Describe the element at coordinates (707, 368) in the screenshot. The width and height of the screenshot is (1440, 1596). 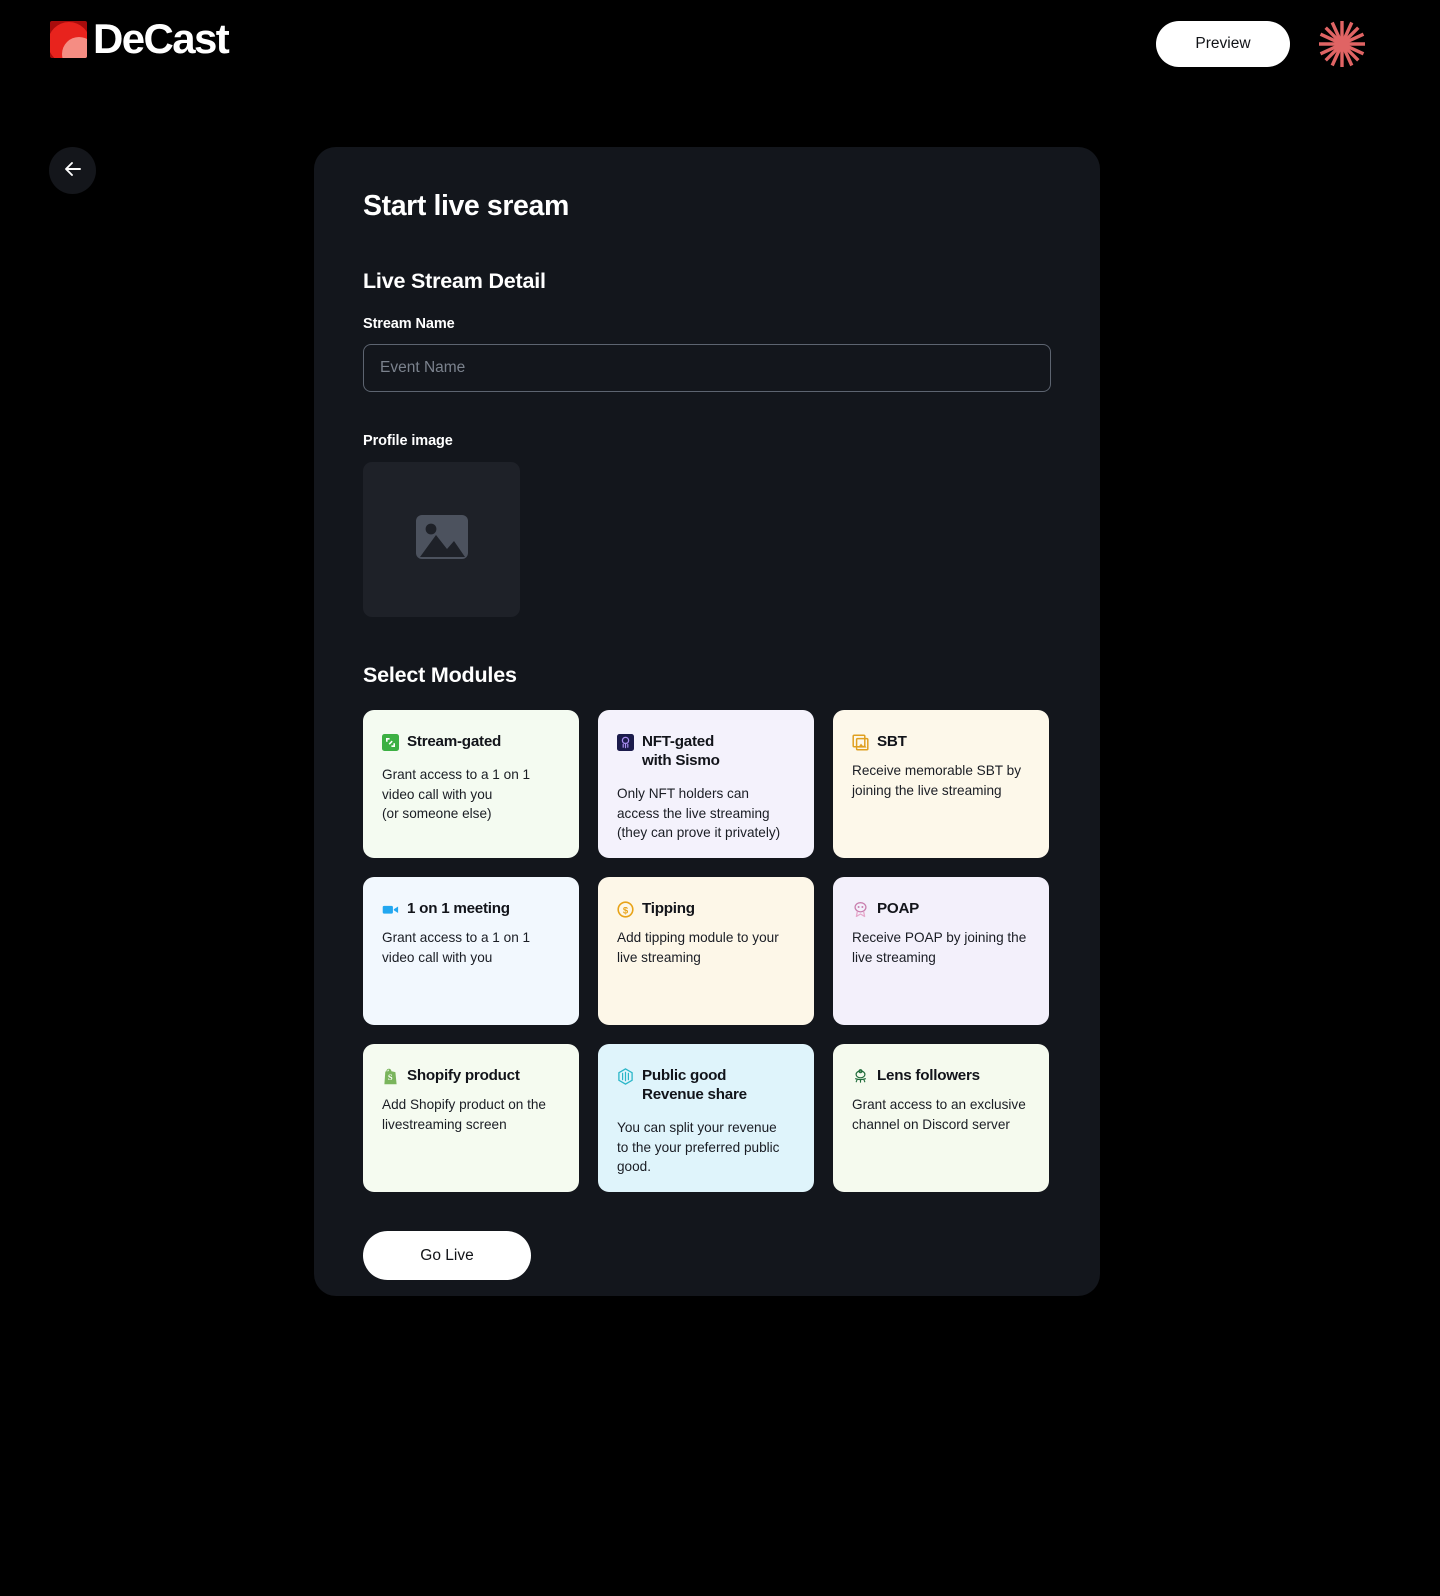
I see `stream-name-input` at that location.